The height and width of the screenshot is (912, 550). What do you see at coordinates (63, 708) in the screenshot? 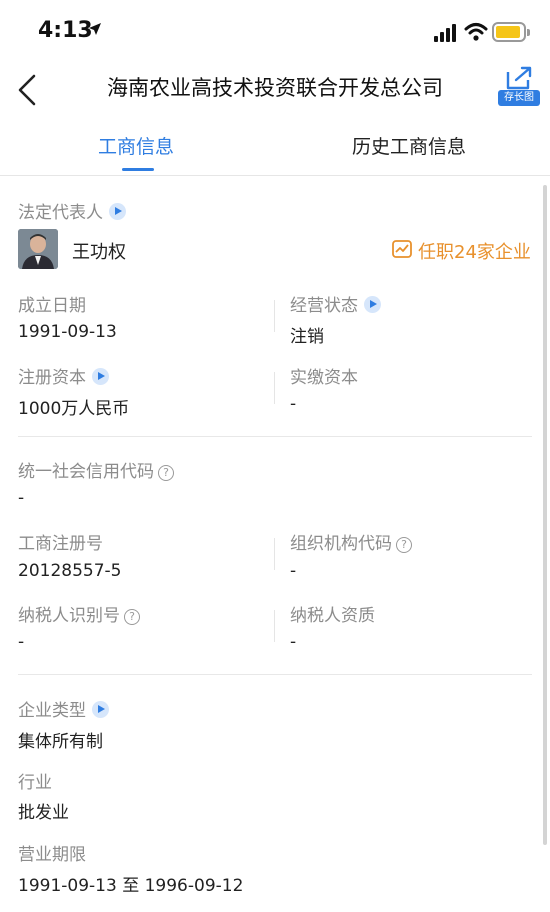
I see `company-type-label: 企业类型` at bounding box center [63, 708].